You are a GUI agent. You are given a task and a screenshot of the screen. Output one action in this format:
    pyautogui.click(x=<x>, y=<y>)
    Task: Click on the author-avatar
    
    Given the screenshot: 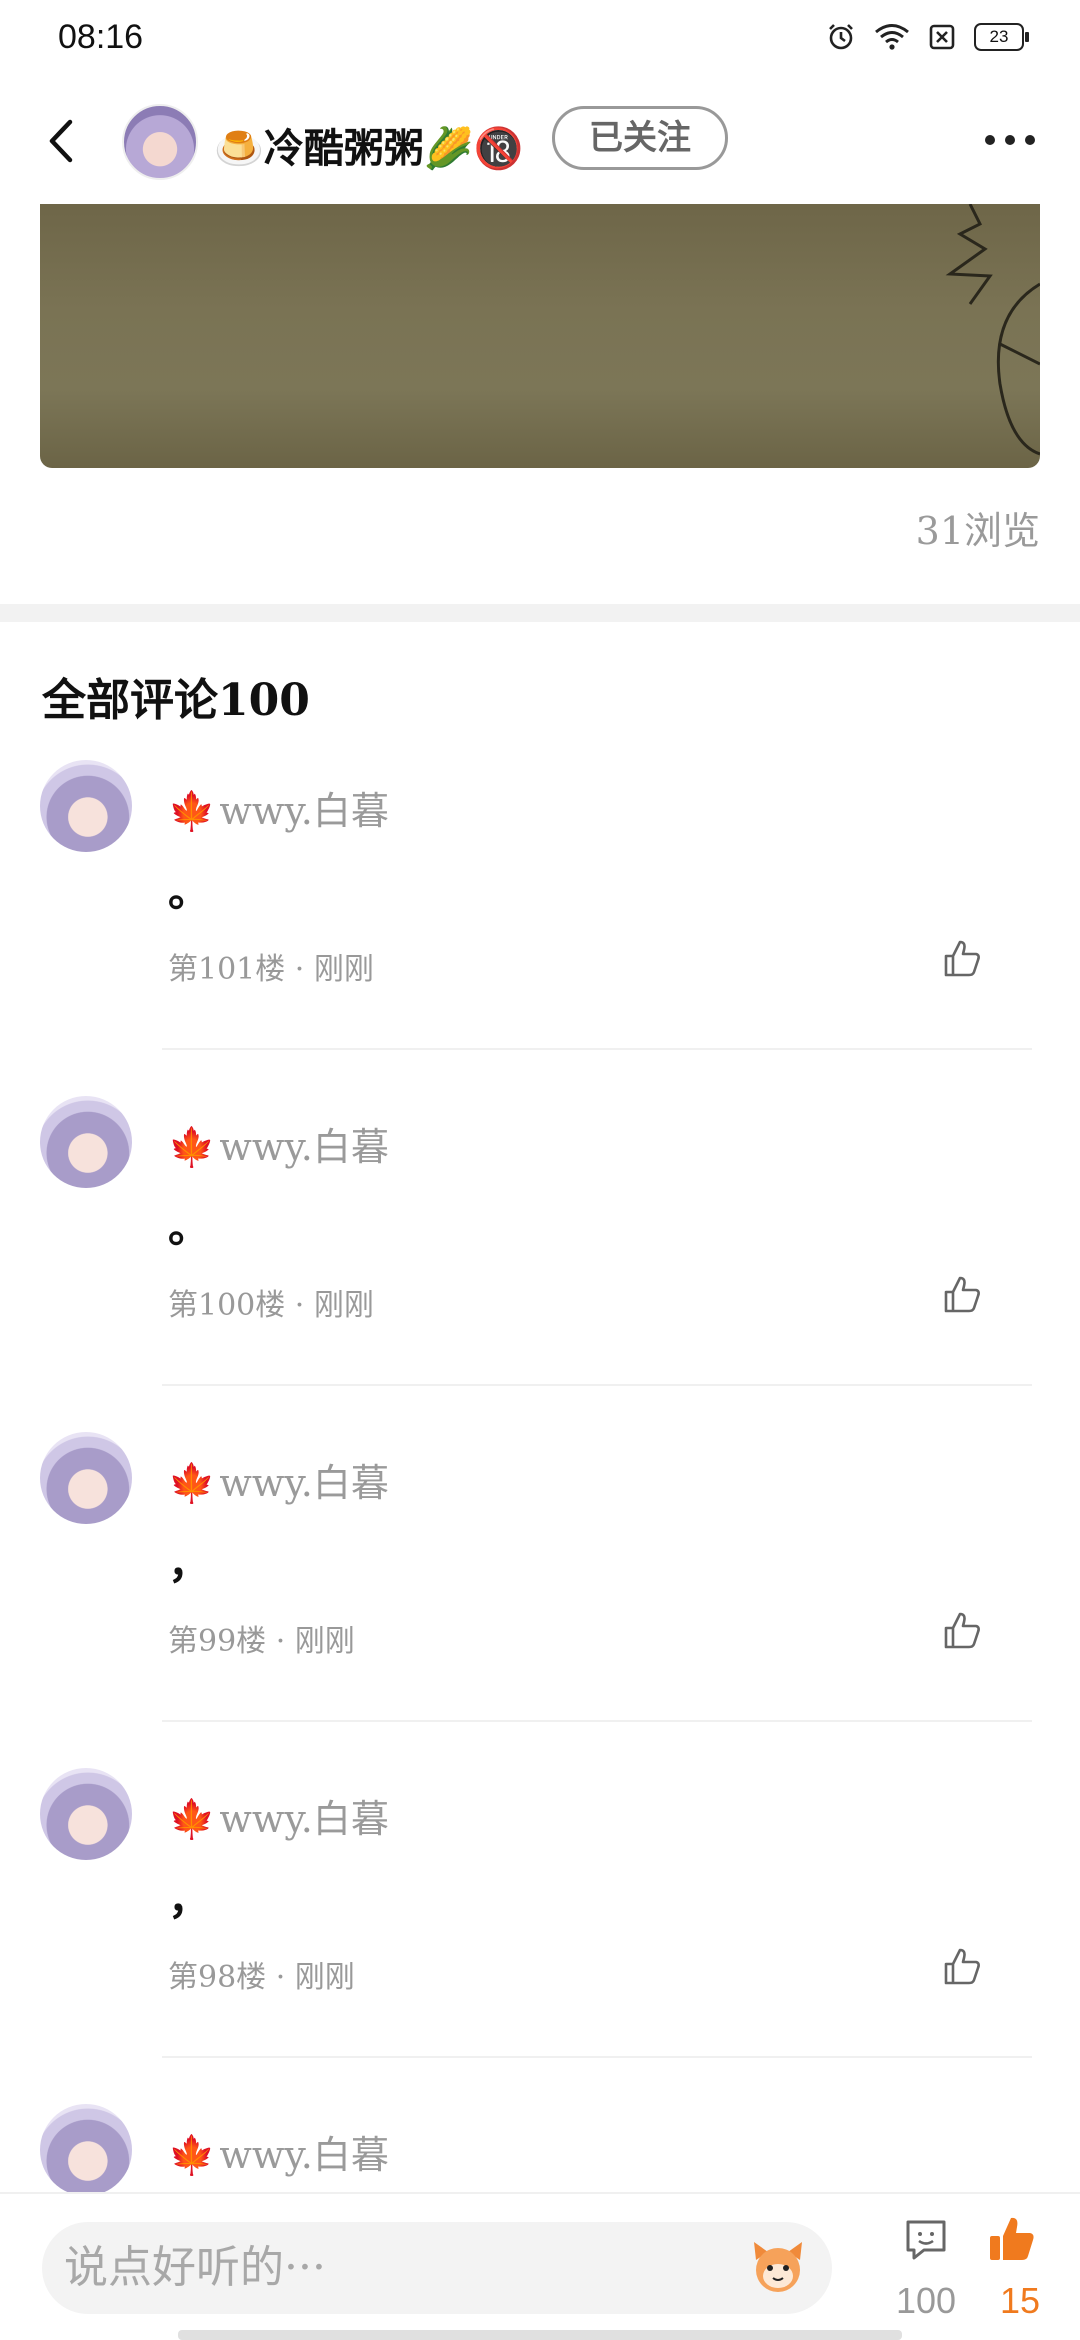 What is the action you would take?
    pyautogui.click(x=160, y=142)
    